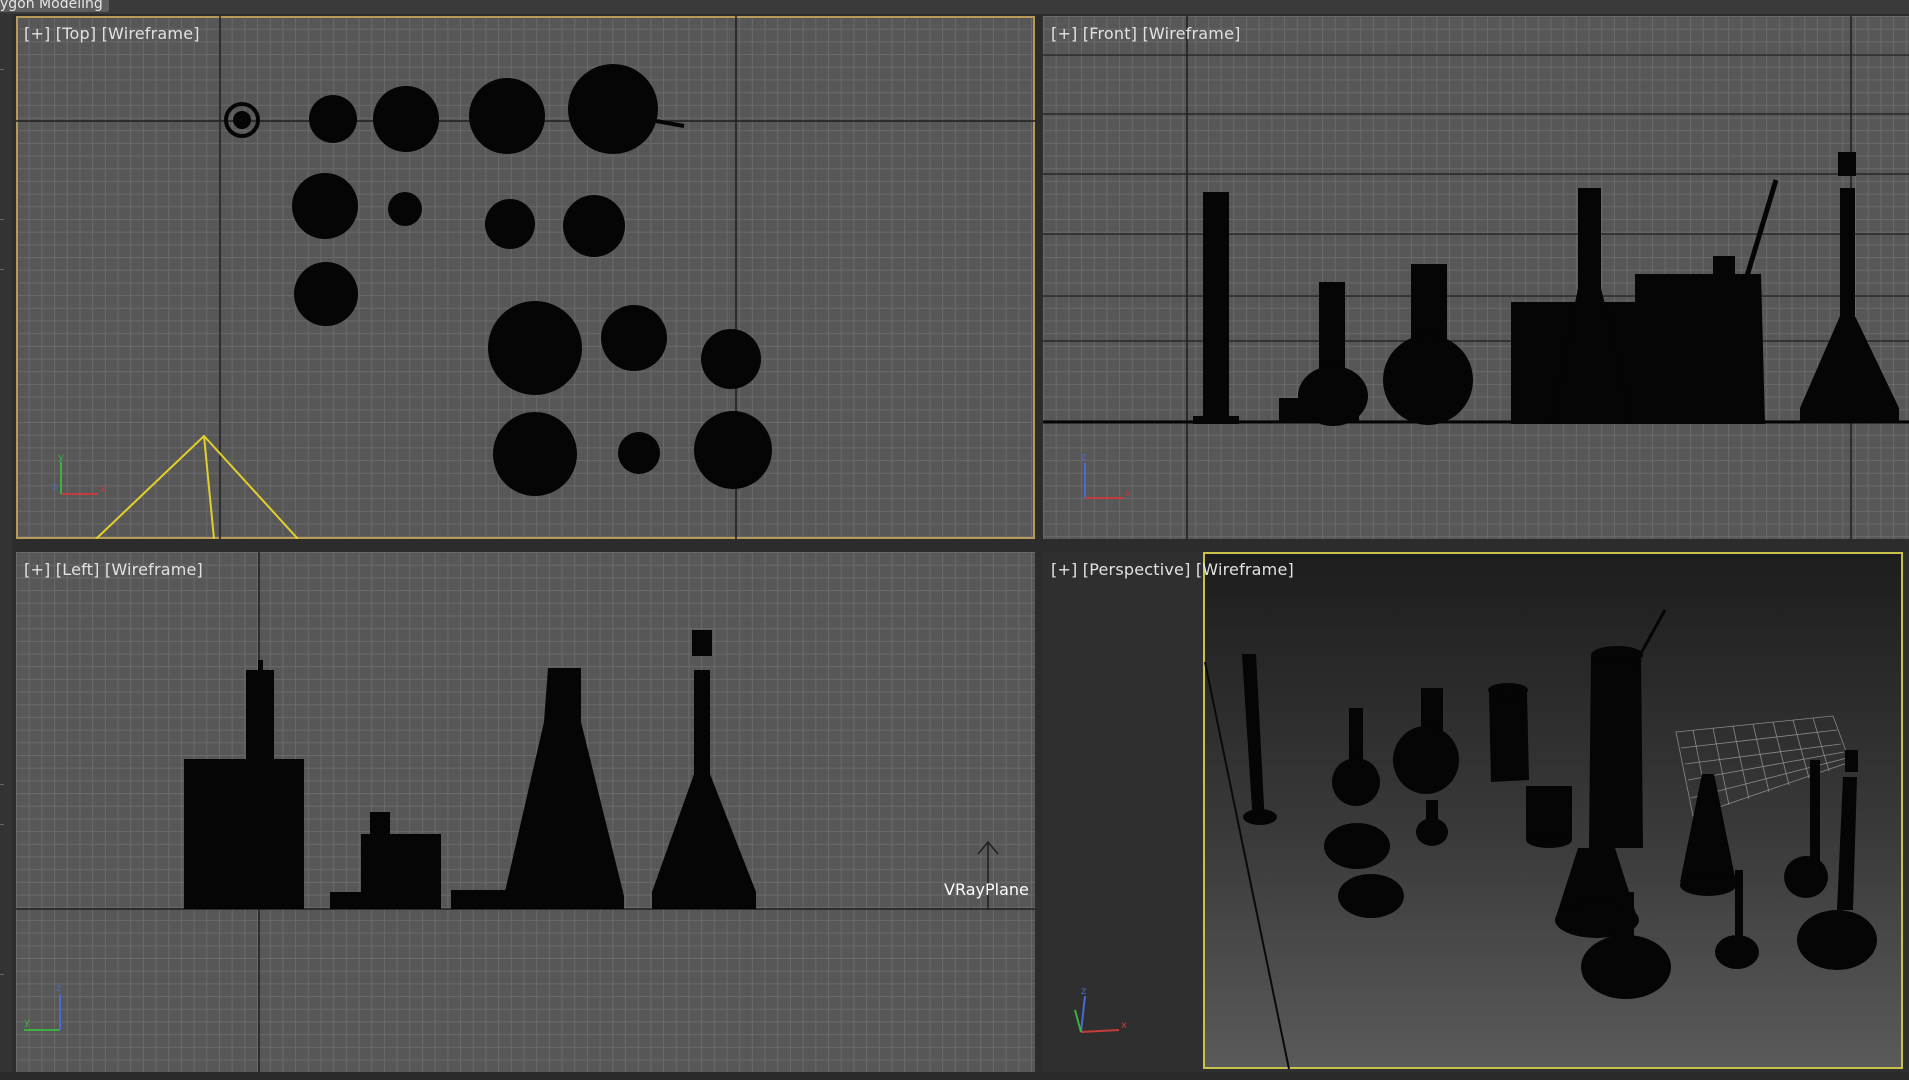 This screenshot has width=1909, height=1080. What do you see at coordinates (498, 280) in the screenshot?
I see `glassware-top-silhouettes` at bounding box center [498, 280].